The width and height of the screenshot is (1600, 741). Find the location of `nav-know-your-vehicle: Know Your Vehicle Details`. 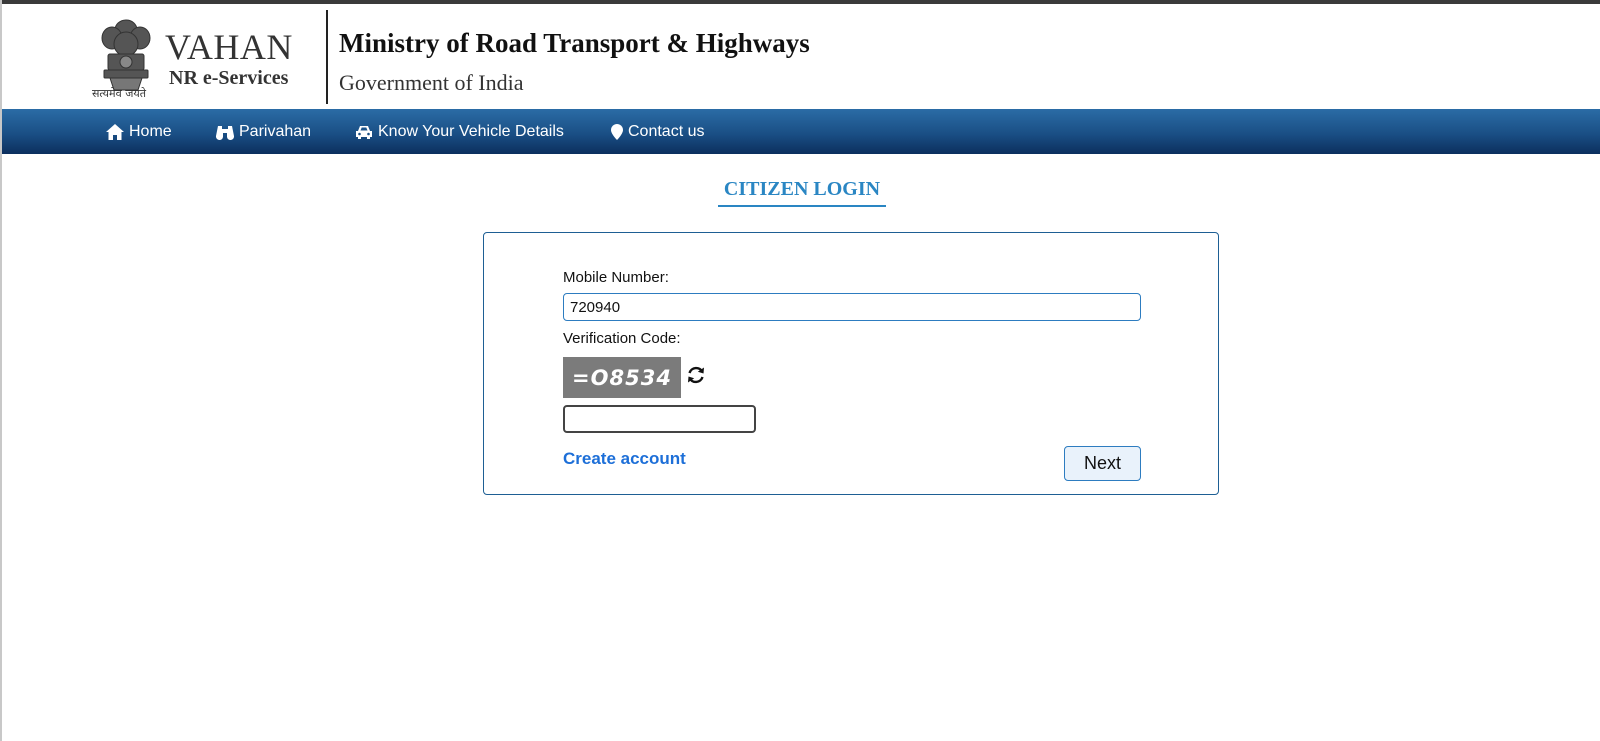

nav-know-your-vehicle: Know Your Vehicle Details is located at coordinates (459, 131).